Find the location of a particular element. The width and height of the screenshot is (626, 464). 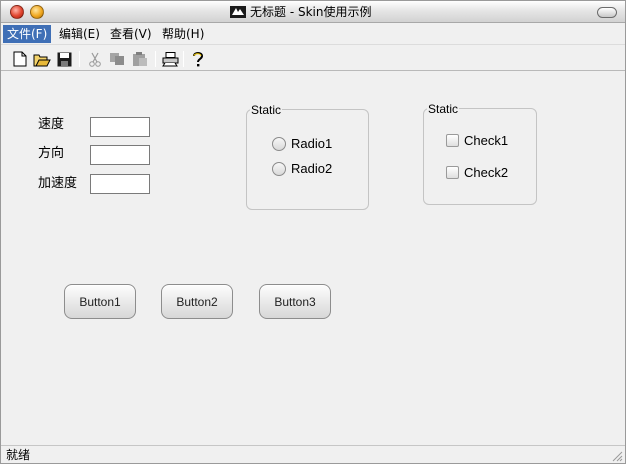

check-group-title: Static is located at coordinates (443, 109).